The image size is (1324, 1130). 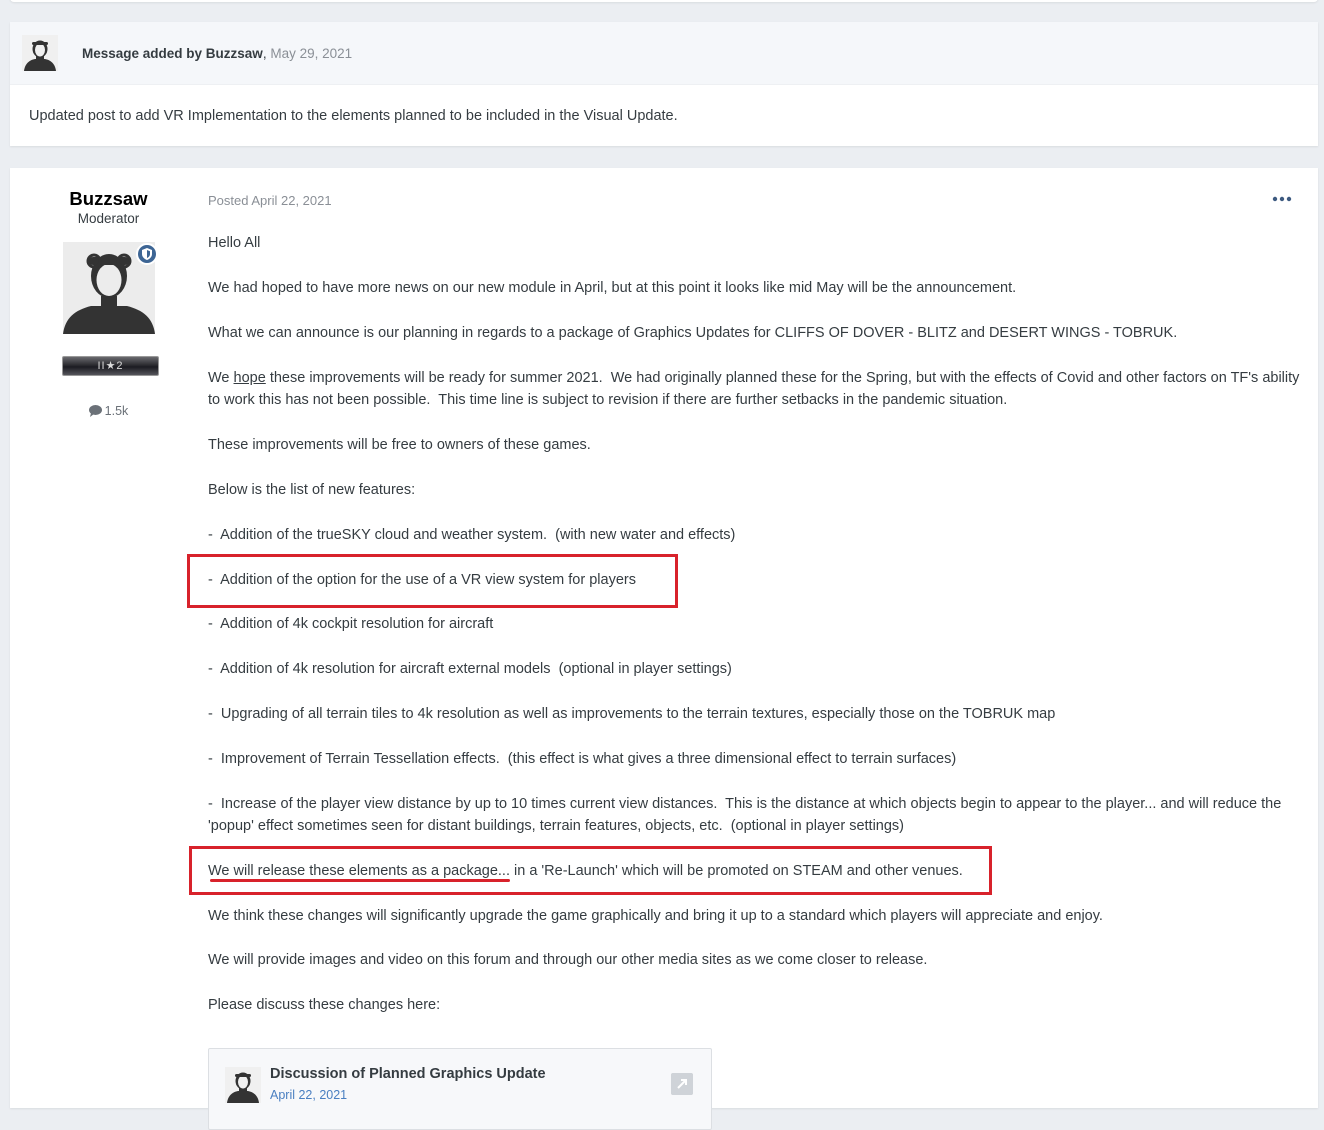 What do you see at coordinates (432, 581) in the screenshot?
I see `annotation-box-vr` at bounding box center [432, 581].